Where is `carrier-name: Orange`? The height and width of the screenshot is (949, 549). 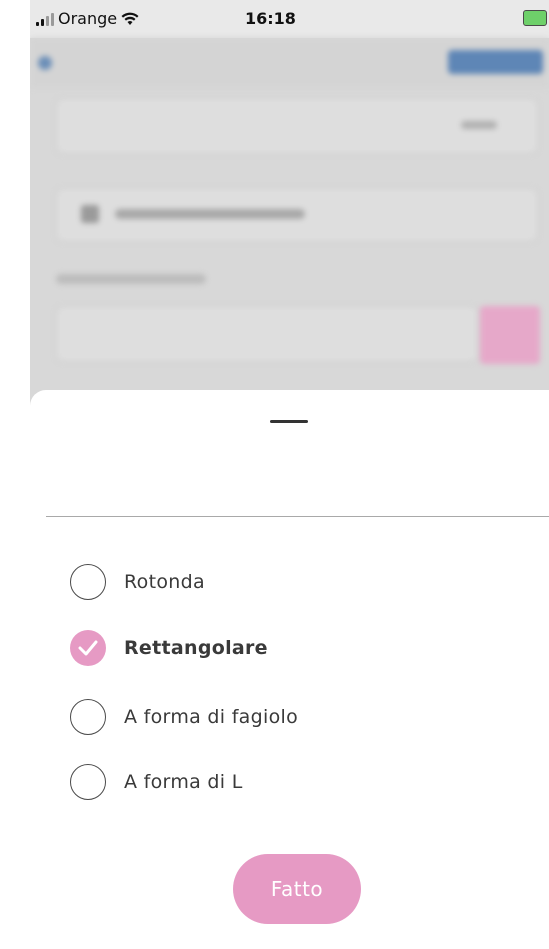
carrier-name: Orange is located at coordinates (88, 18).